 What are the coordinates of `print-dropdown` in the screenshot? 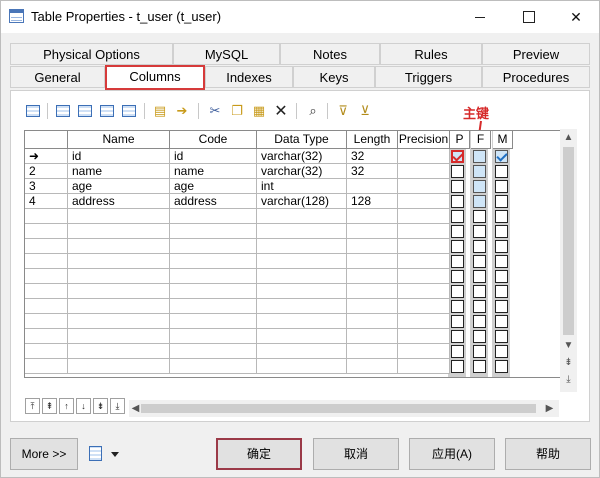 It's located at (106, 454).